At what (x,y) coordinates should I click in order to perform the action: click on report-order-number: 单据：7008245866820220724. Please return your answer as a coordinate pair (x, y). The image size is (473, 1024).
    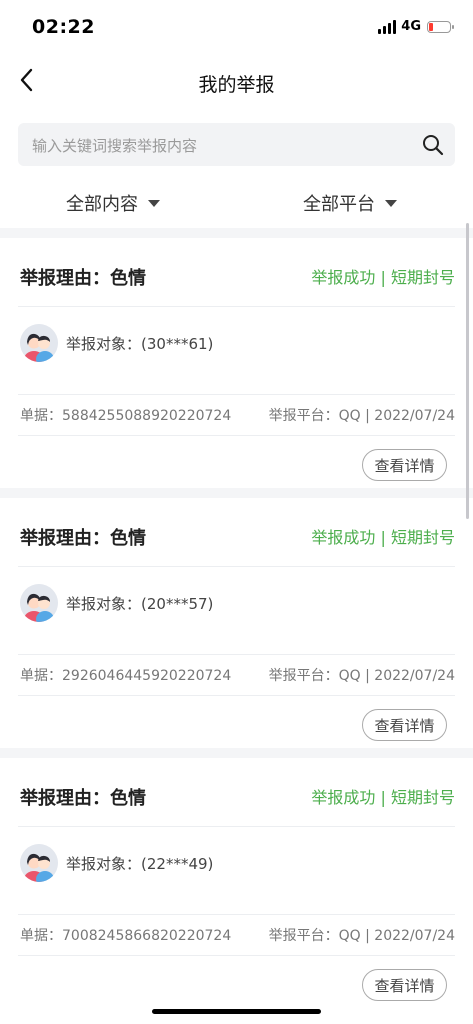
    Looking at the image, I should click on (126, 936).